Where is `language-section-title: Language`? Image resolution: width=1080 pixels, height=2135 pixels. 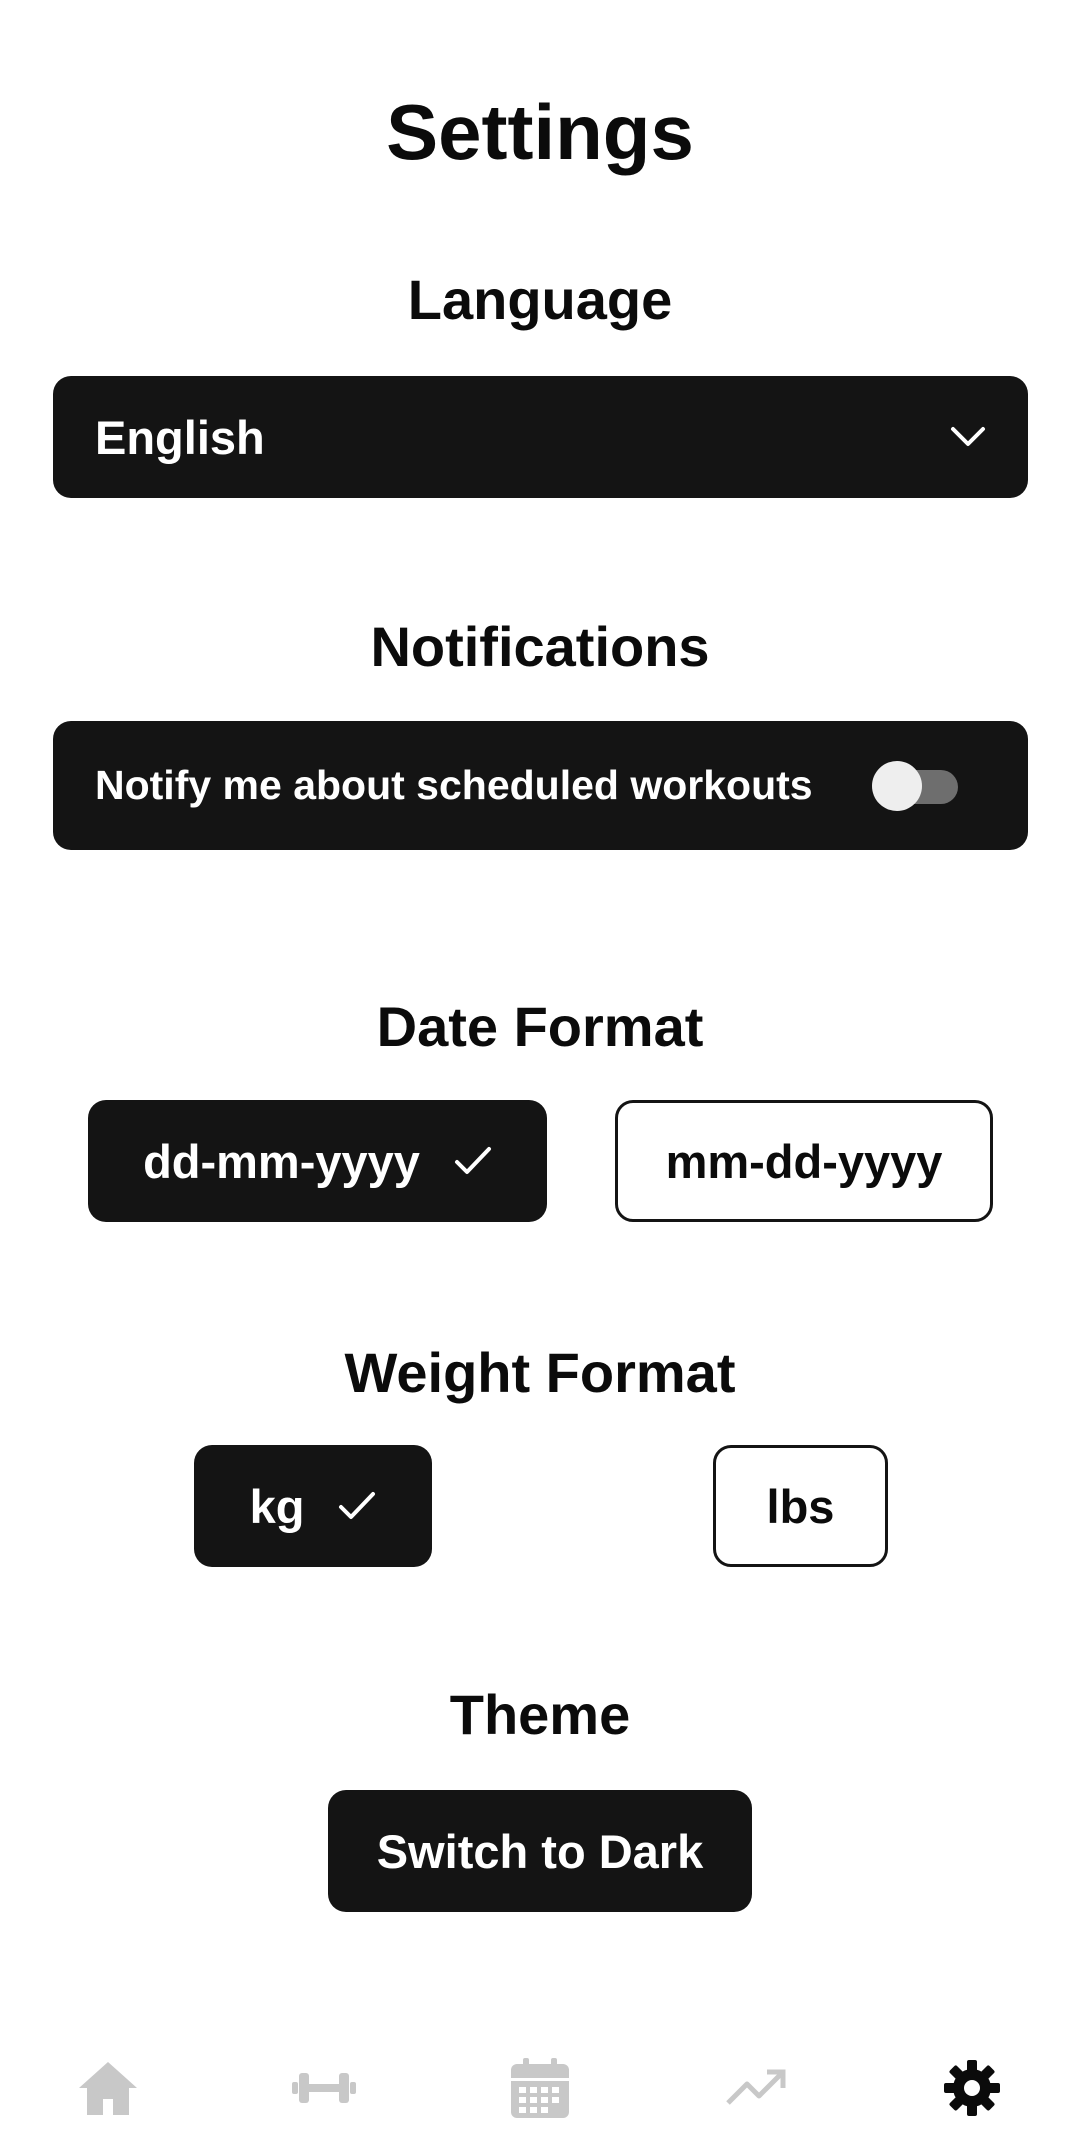
language-section-title: Language is located at coordinates (540, 299).